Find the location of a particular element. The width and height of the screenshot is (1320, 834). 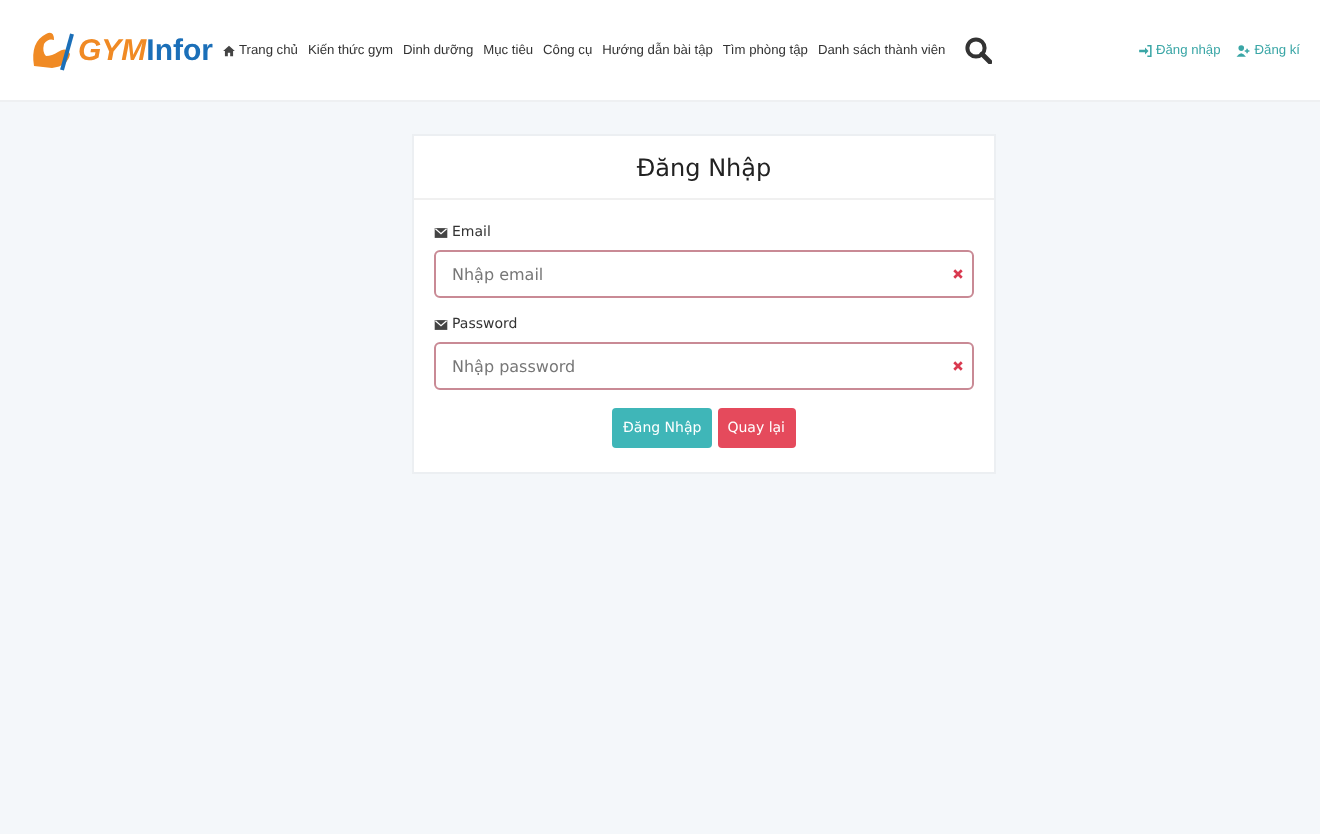

sign-in-icon is located at coordinates (1145, 50).